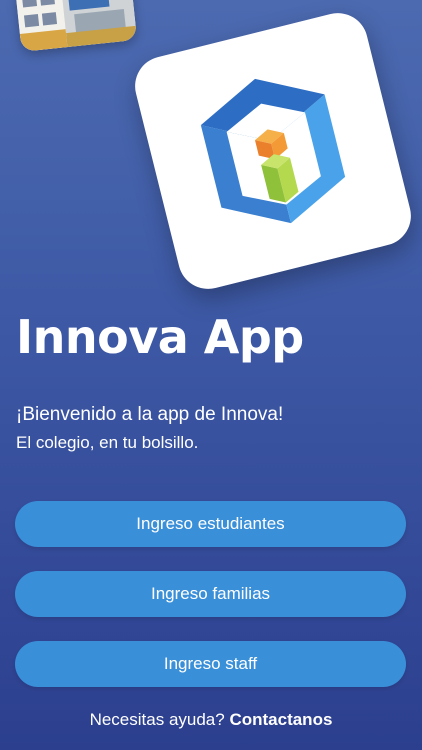  Describe the element at coordinates (280, 719) in the screenshot. I see `contact-link: Contactanos` at that location.